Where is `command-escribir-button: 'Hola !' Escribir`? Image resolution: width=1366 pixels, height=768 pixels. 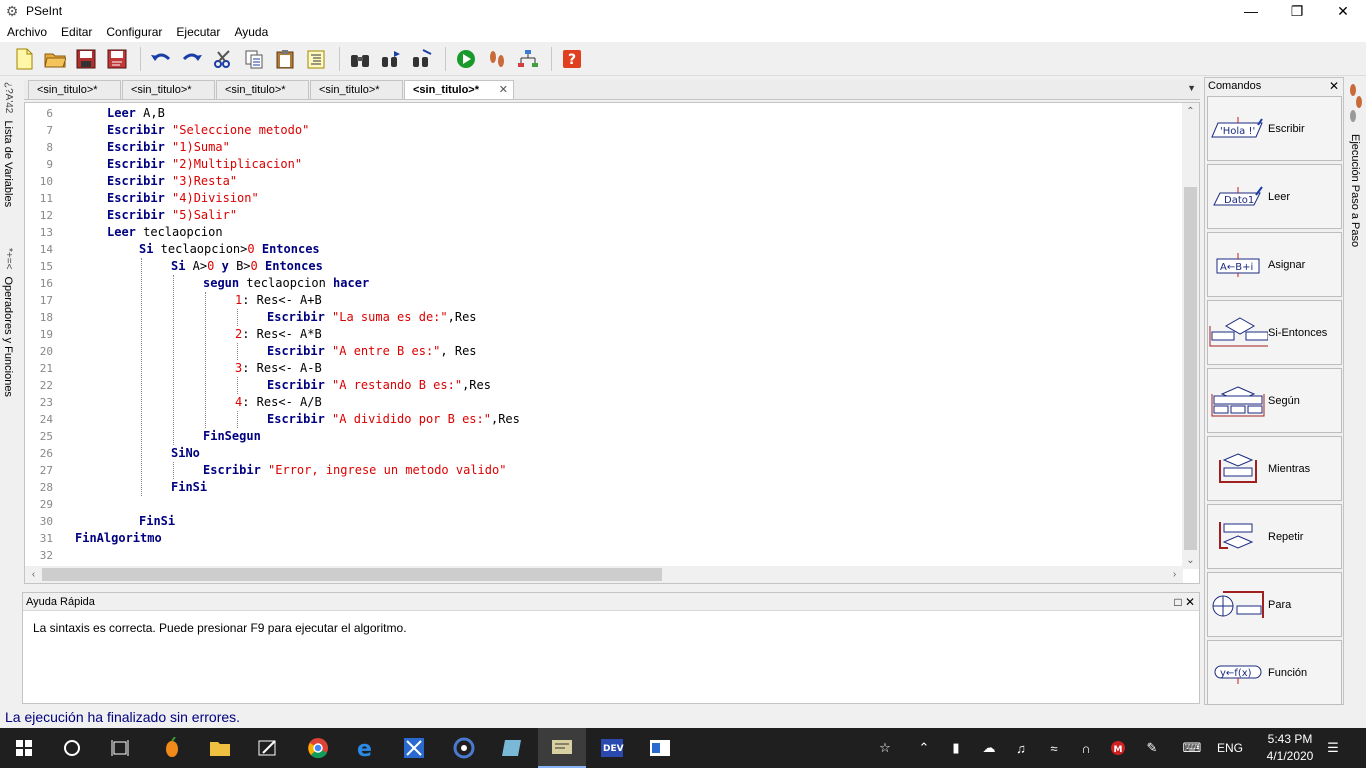
command-escribir-button: 'Hola !' Escribir is located at coordinates (1274, 128).